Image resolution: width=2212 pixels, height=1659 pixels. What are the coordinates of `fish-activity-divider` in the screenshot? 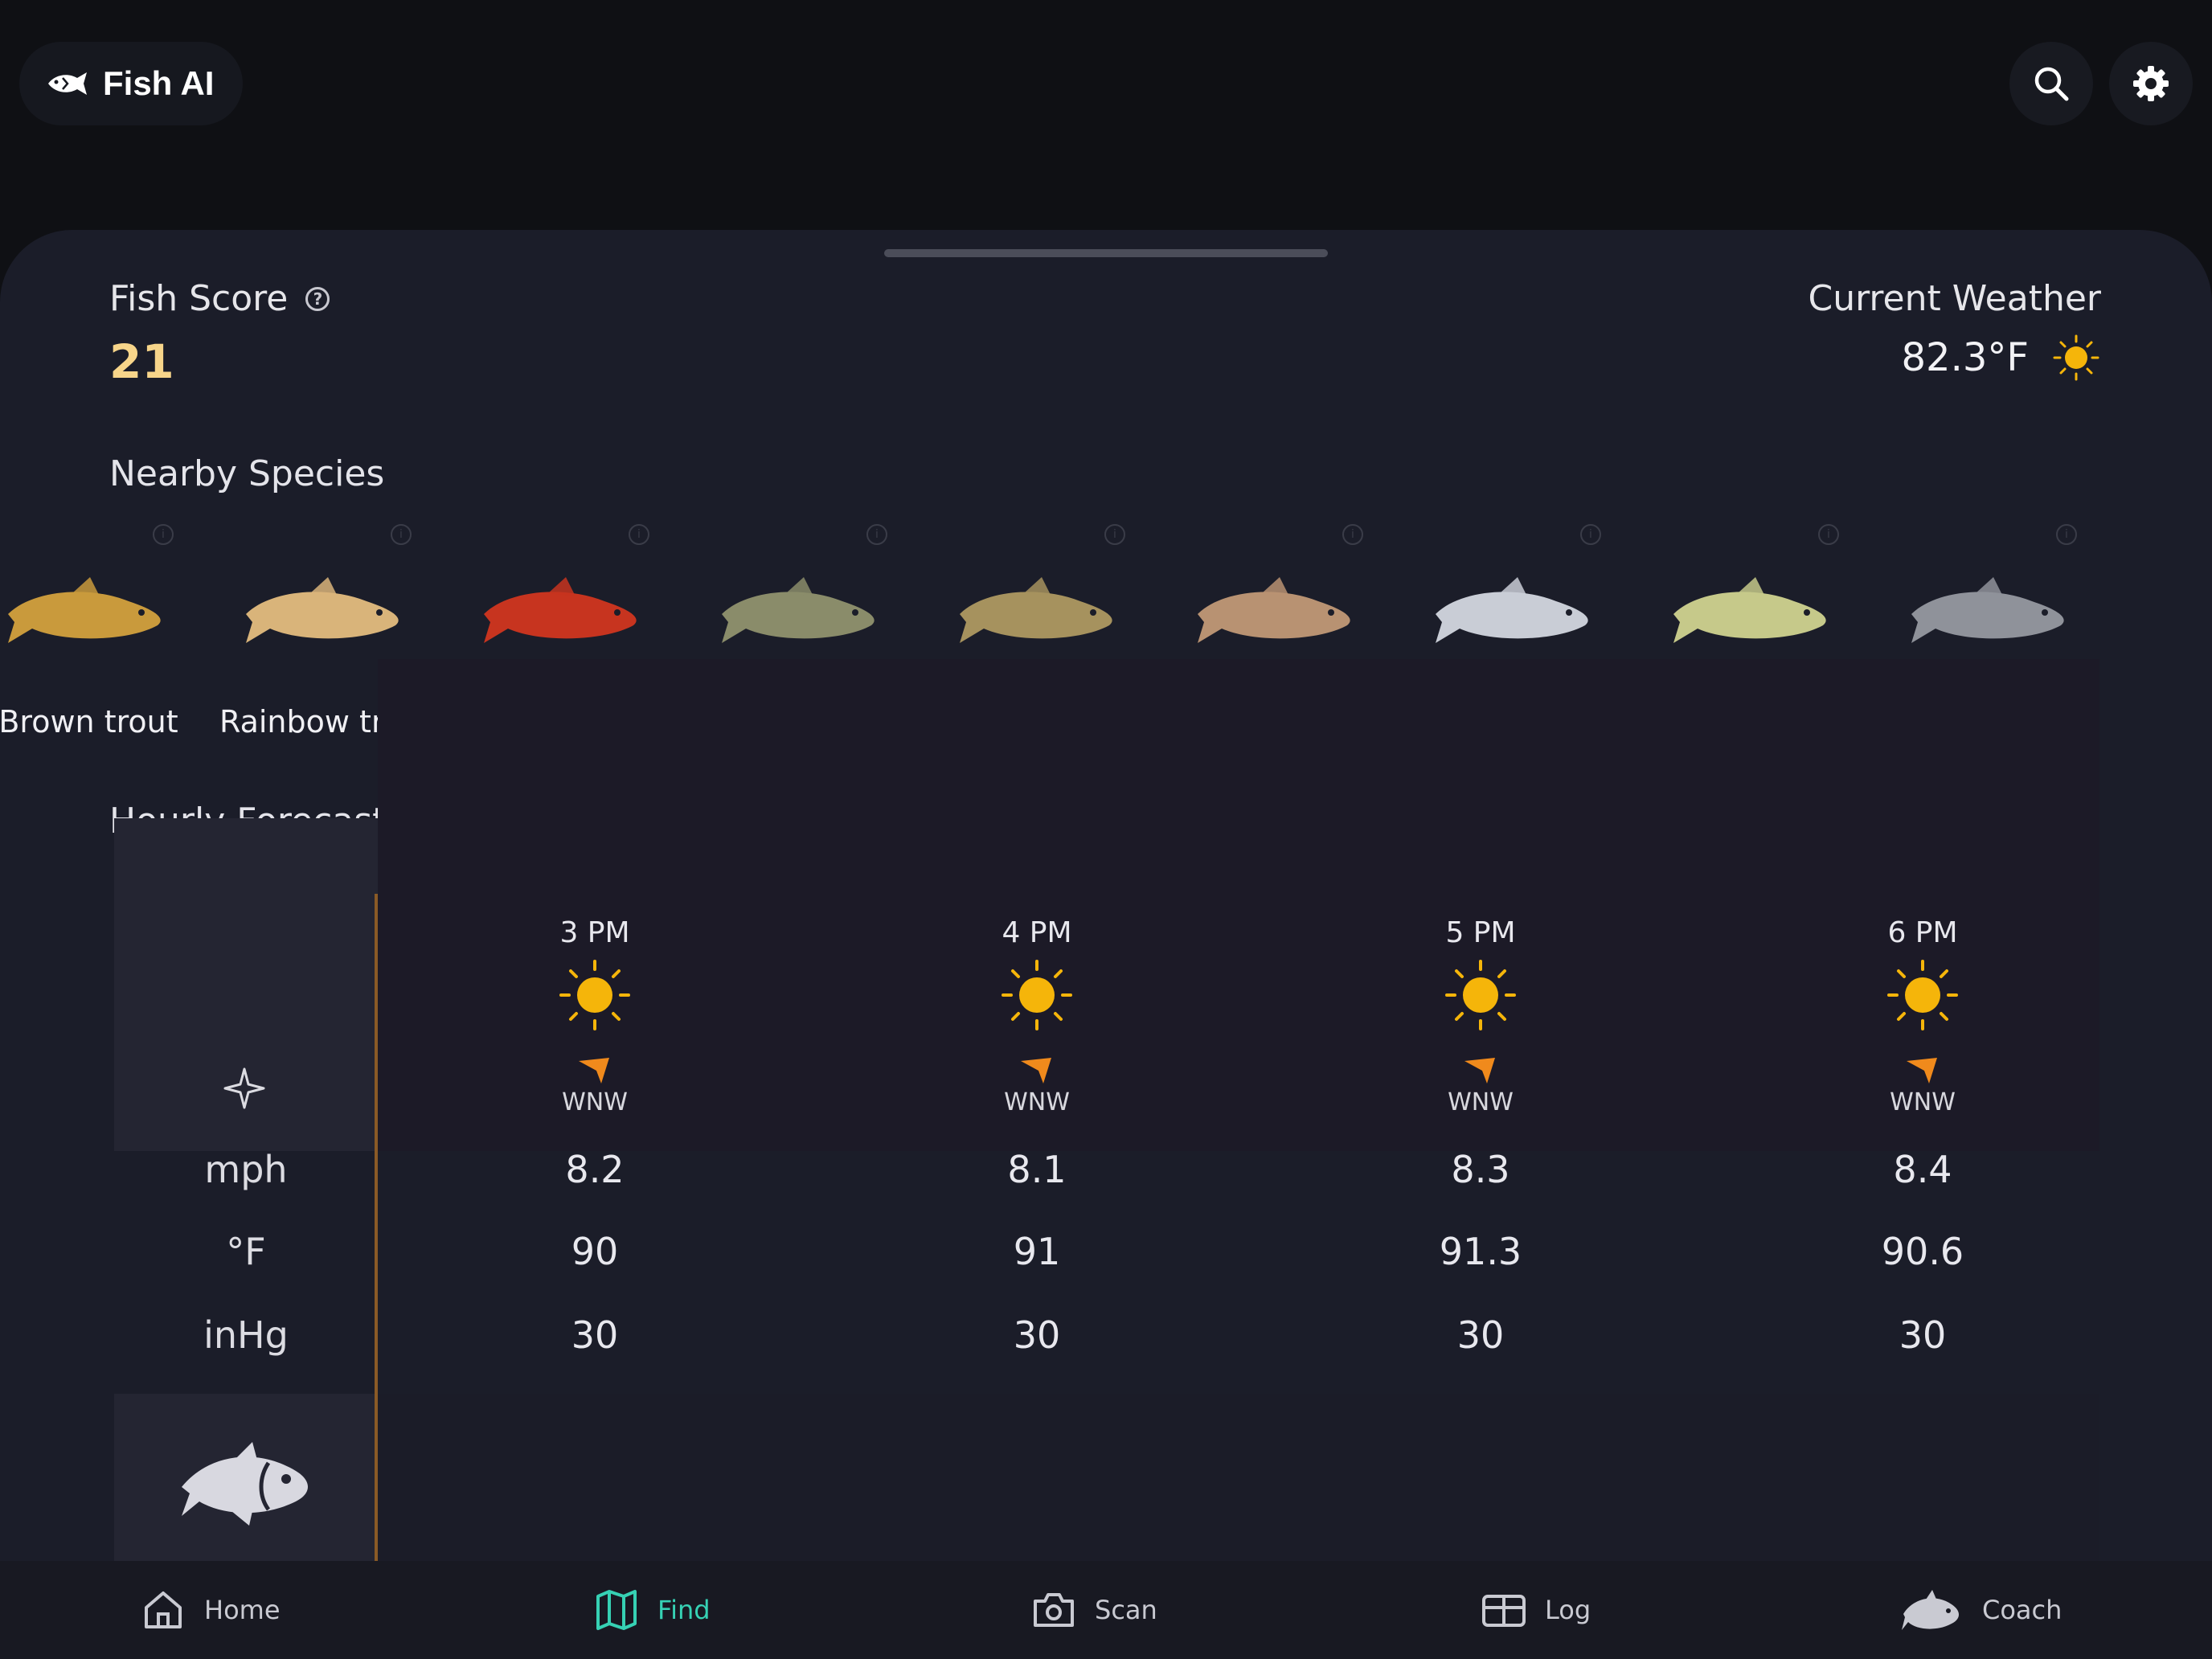 It's located at (376, 1477).